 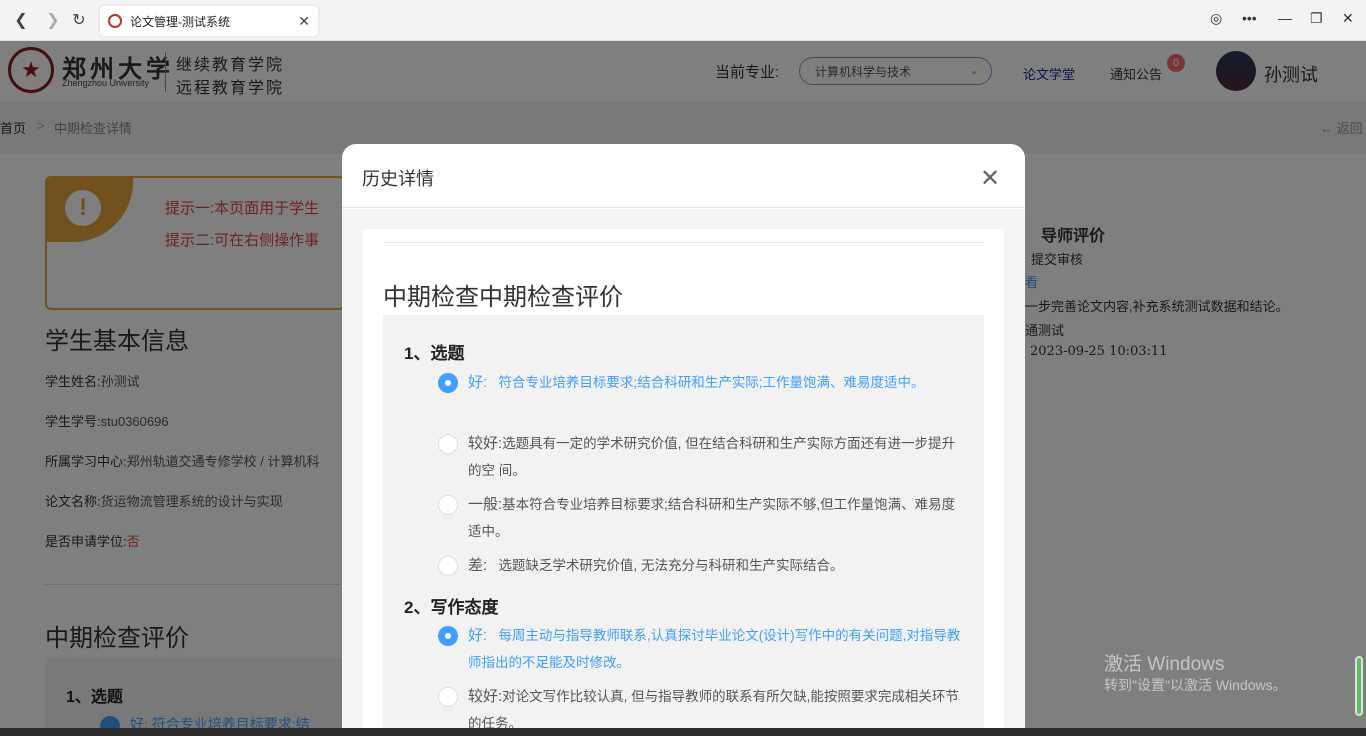 I want to click on browser-tab: 论文管理-测试系统 ✕, so click(x=209, y=21).